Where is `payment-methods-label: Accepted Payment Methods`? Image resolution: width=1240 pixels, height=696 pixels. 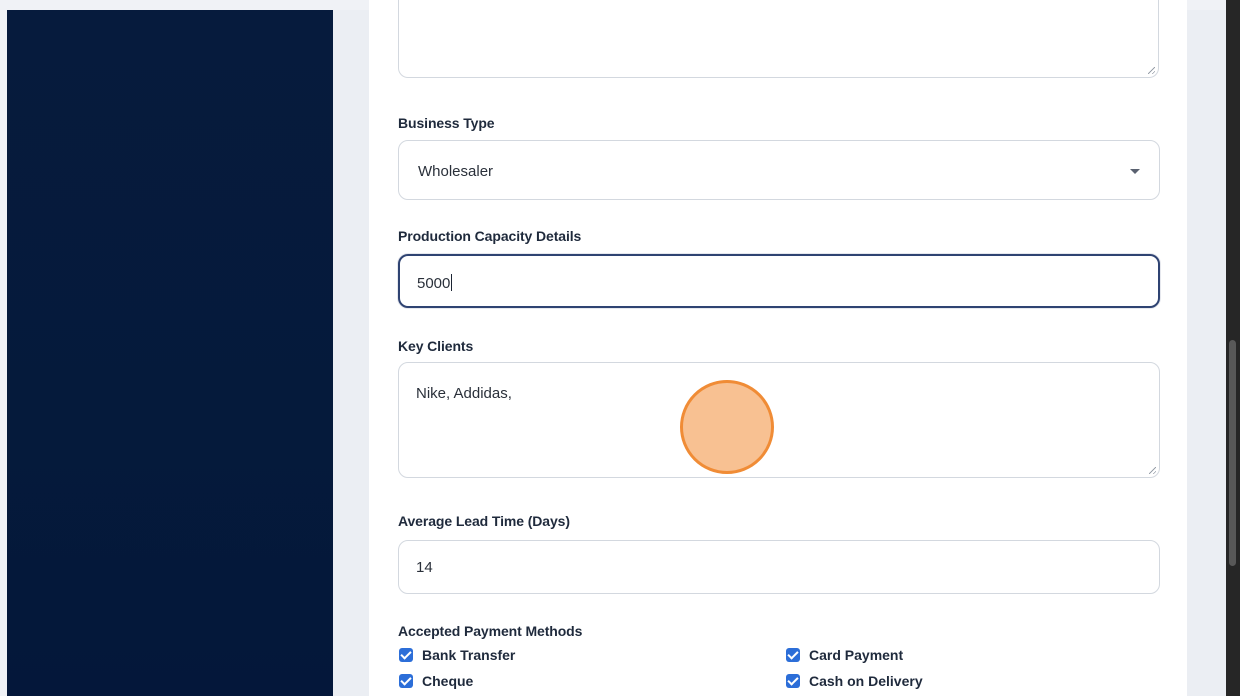 payment-methods-label: Accepted Payment Methods is located at coordinates (490, 631).